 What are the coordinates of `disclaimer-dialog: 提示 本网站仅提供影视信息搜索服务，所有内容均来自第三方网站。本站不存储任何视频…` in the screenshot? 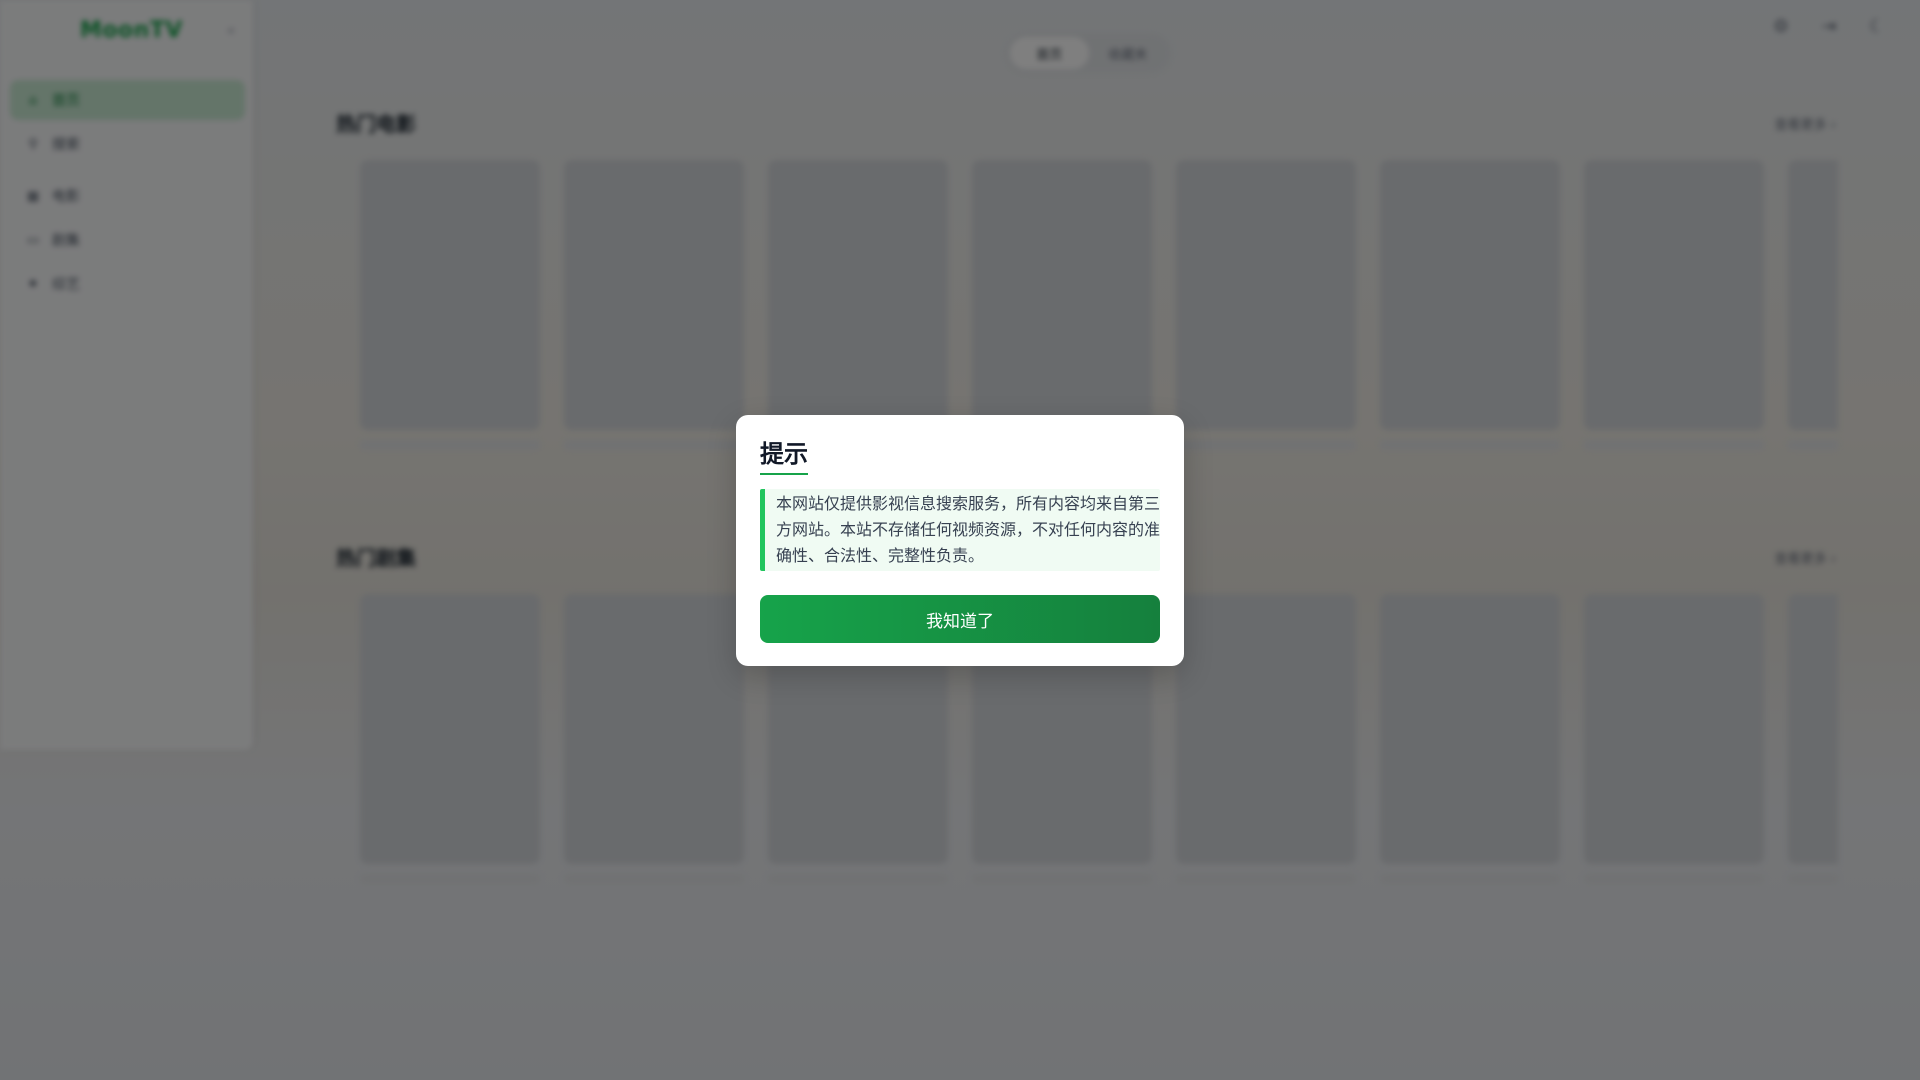 It's located at (960, 540).